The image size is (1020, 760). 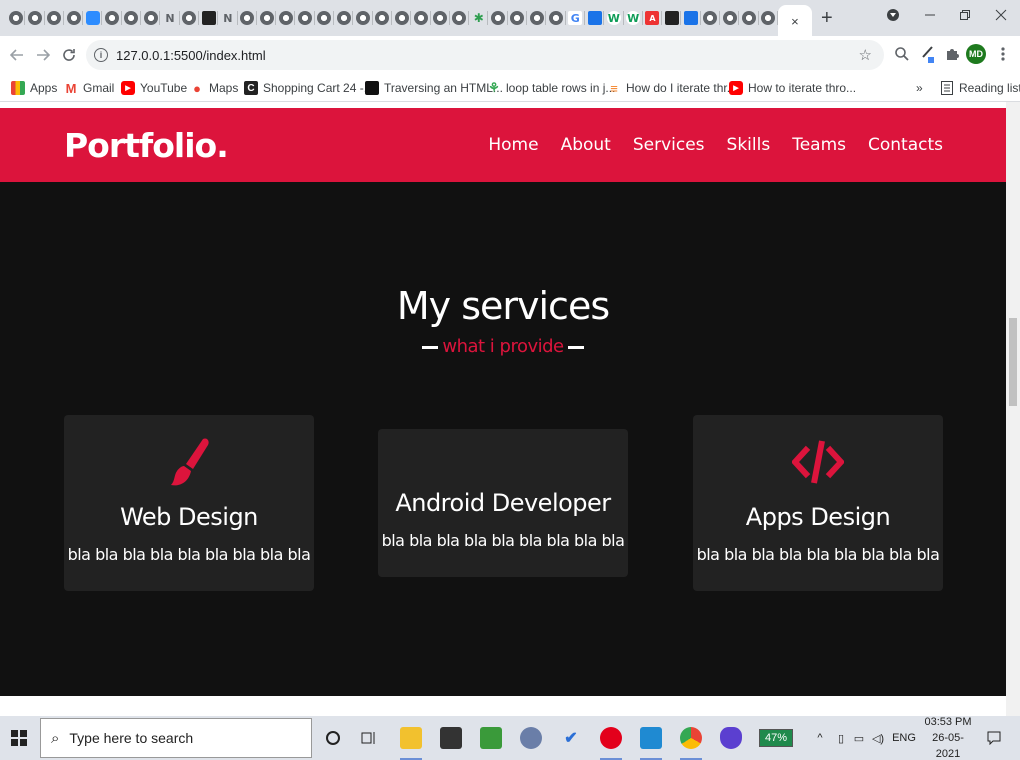 What do you see at coordinates (333, 738) in the screenshot?
I see `cortana-icon` at bounding box center [333, 738].